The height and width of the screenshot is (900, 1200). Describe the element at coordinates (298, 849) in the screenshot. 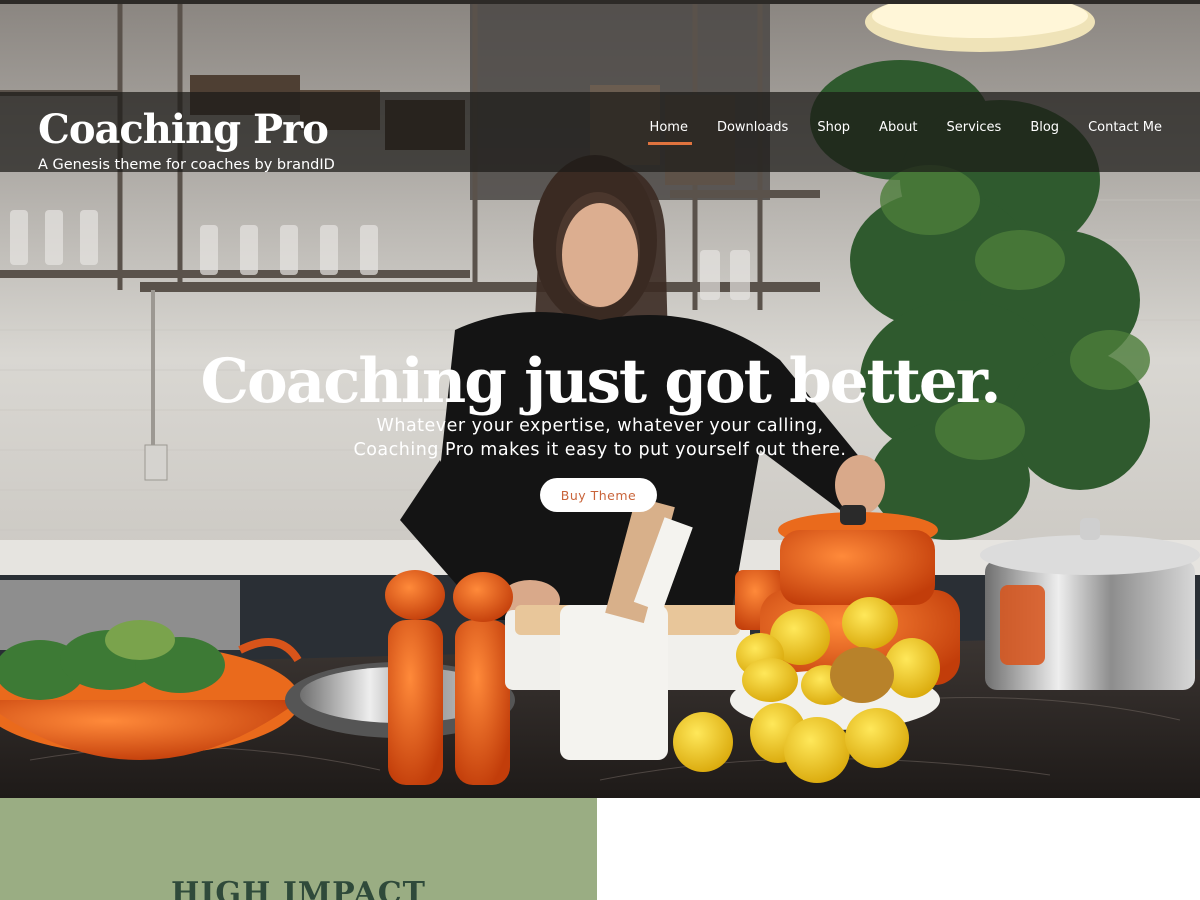

I see `impact-panel: HIGH IMPACT` at that location.